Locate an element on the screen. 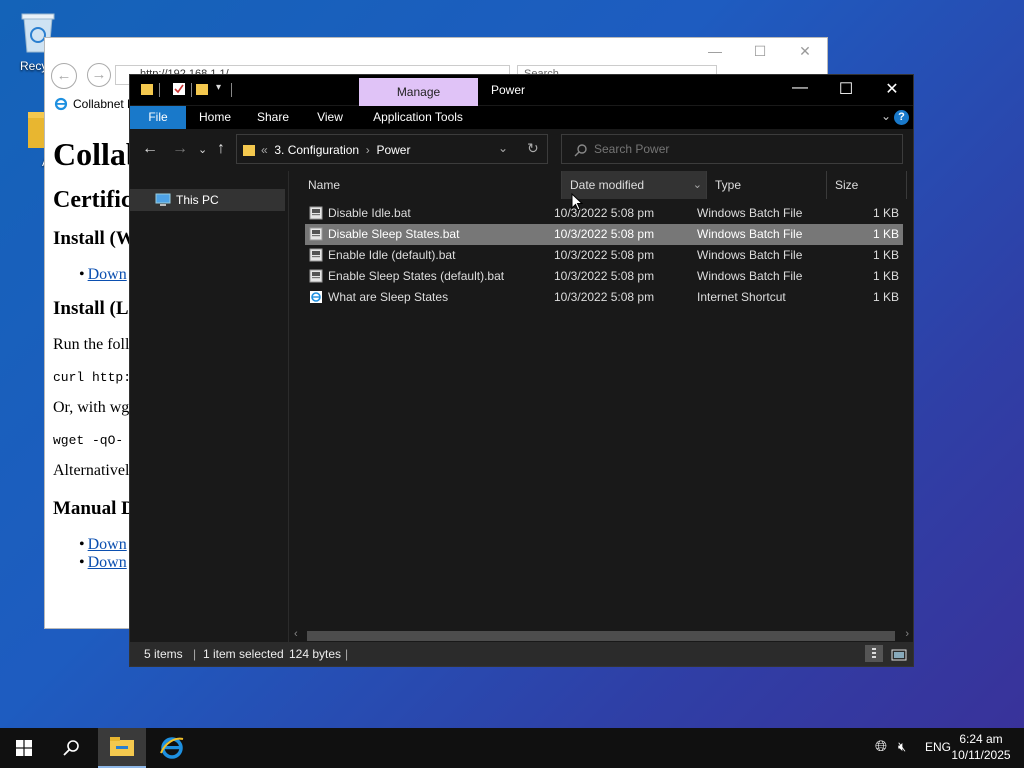 Image resolution: width=1024 pixels, height=768 pixels. internet-shortcut-icon is located at coordinates (316, 297).